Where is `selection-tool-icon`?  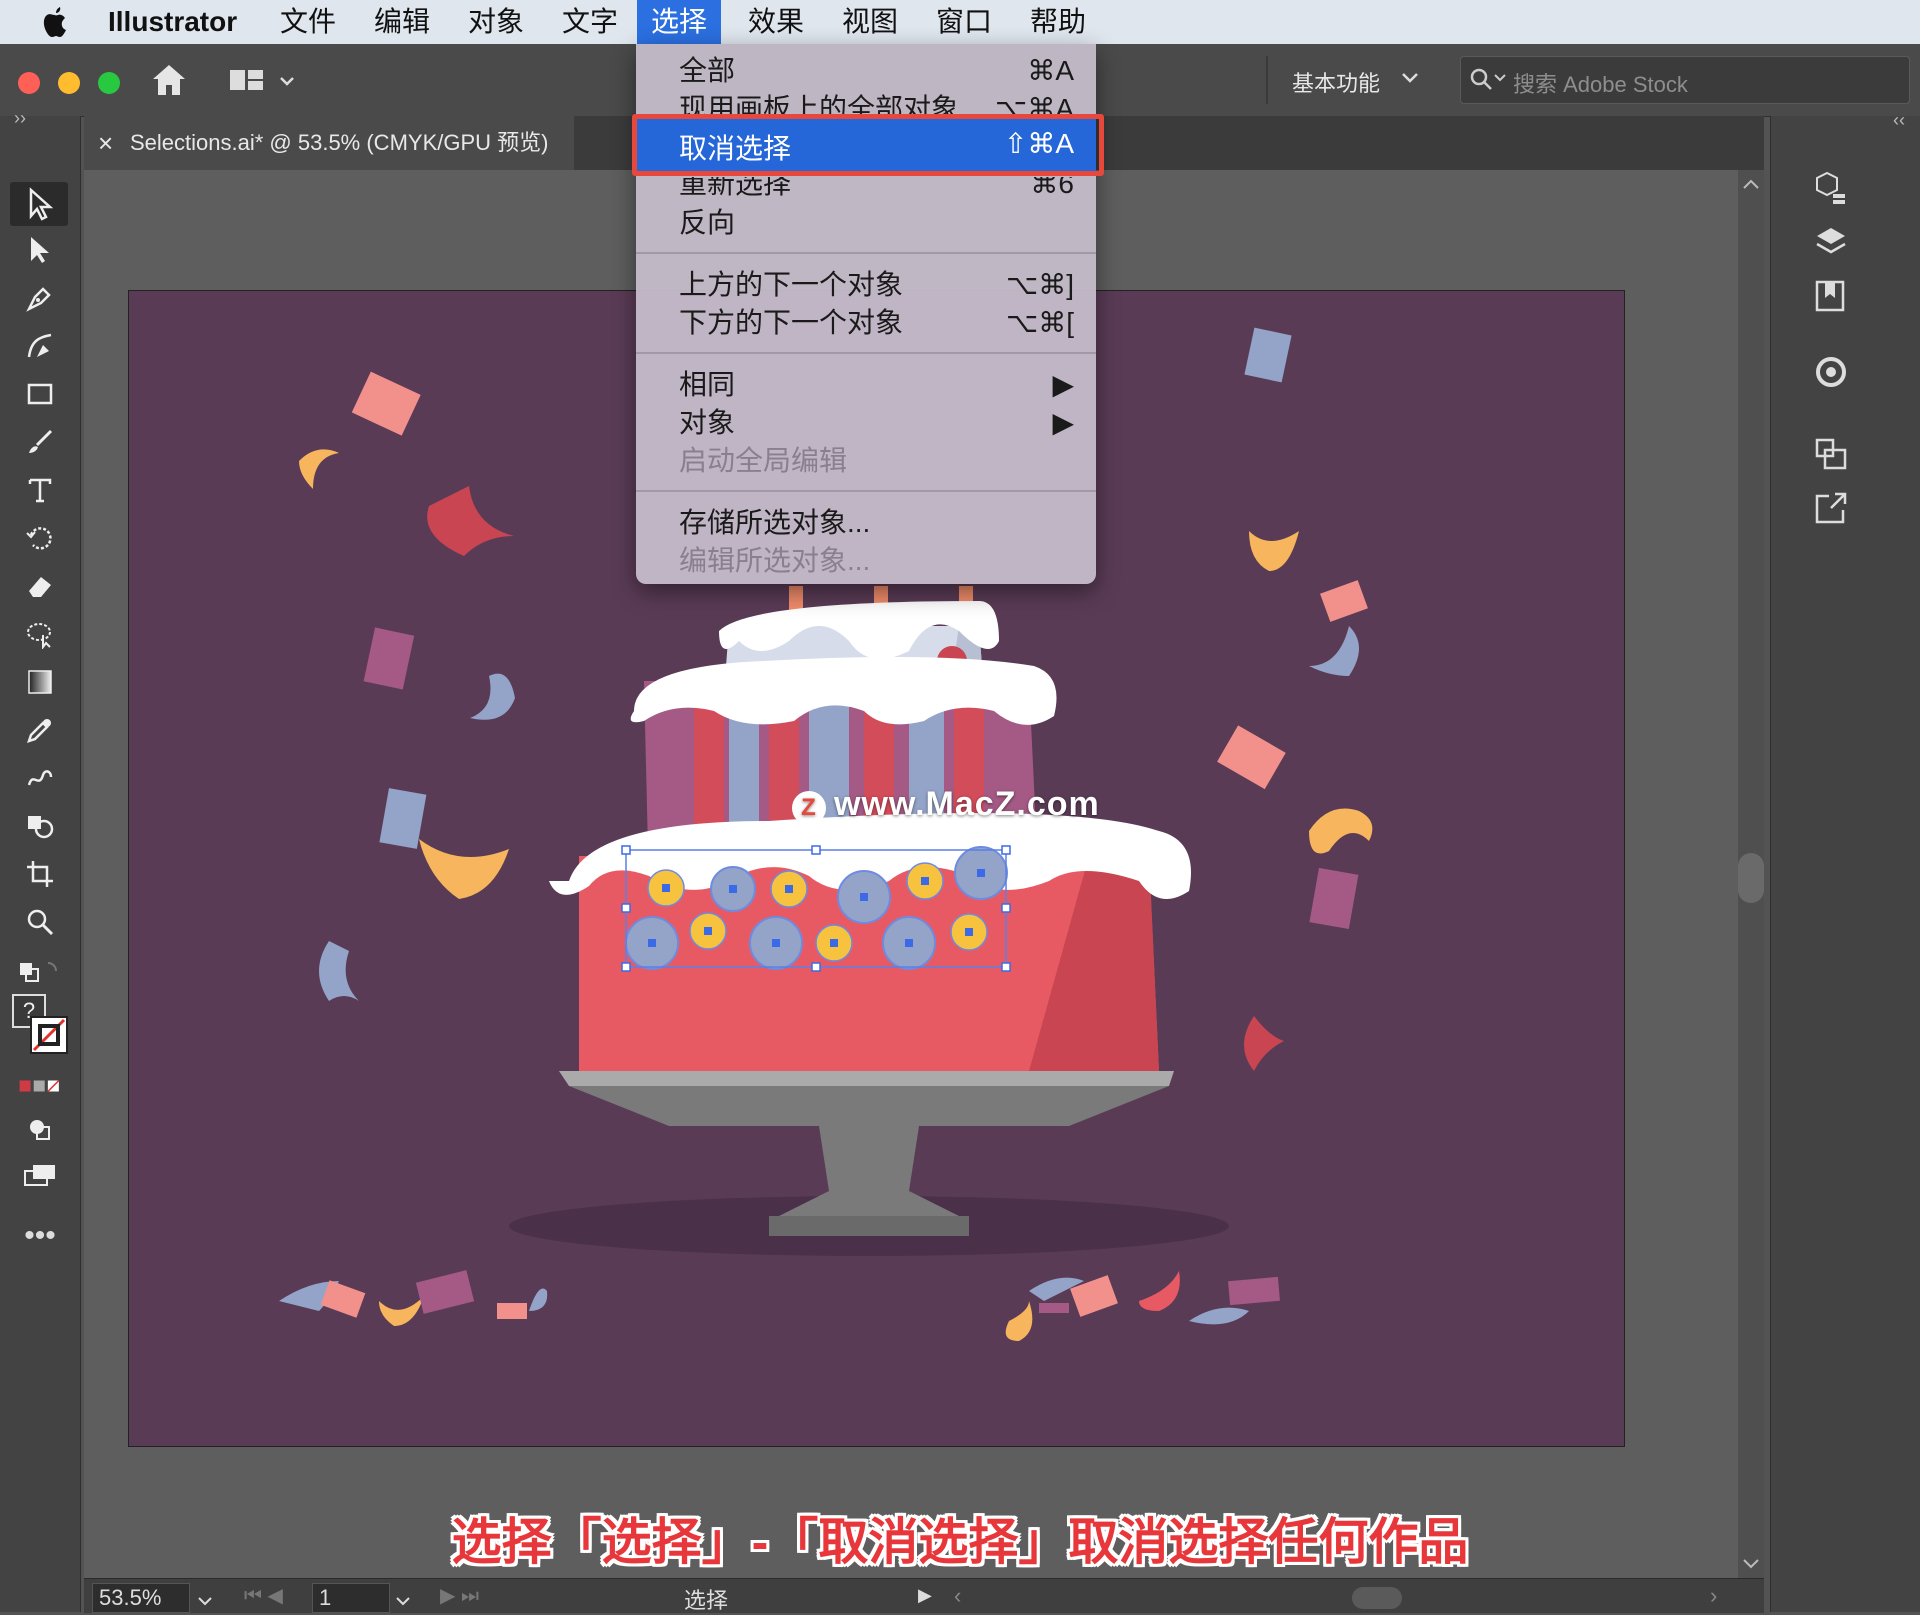 selection-tool-icon is located at coordinates (40, 204).